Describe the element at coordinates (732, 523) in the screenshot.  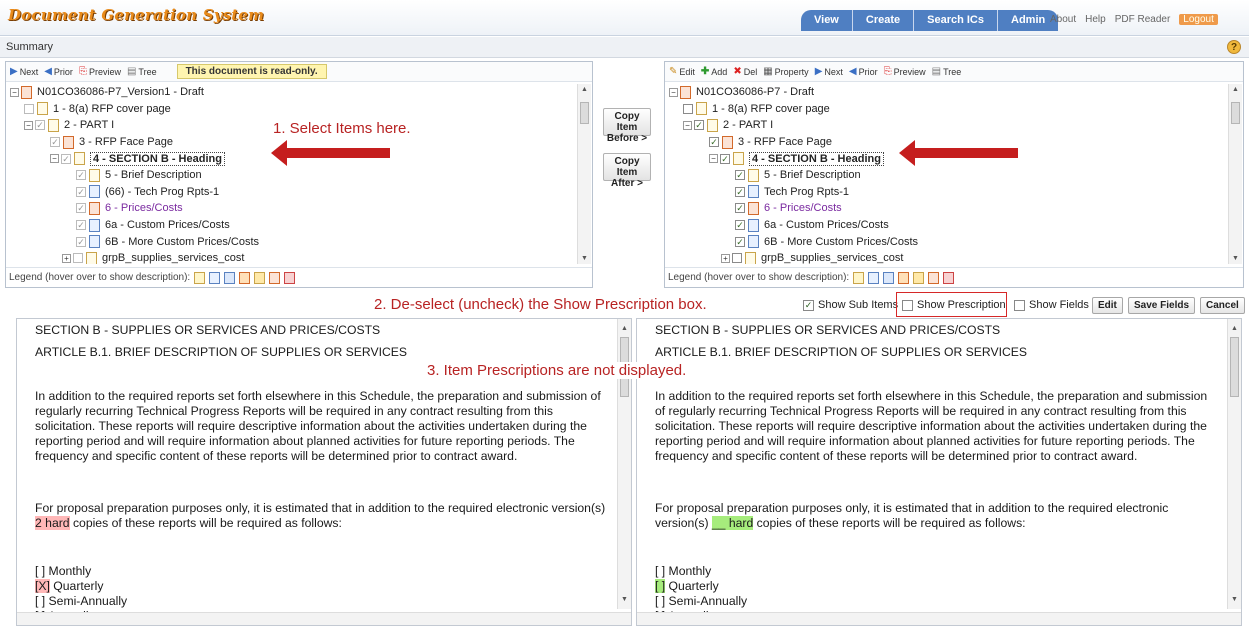
I see `fill-in-field: __ hard` at that location.